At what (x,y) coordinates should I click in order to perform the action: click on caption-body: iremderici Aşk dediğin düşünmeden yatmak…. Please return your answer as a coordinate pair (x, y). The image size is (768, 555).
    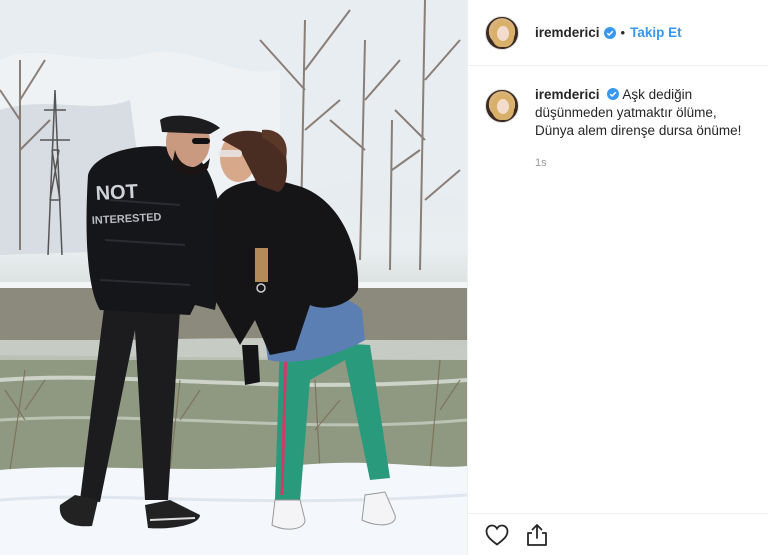
    Looking at the image, I should click on (645, 129).